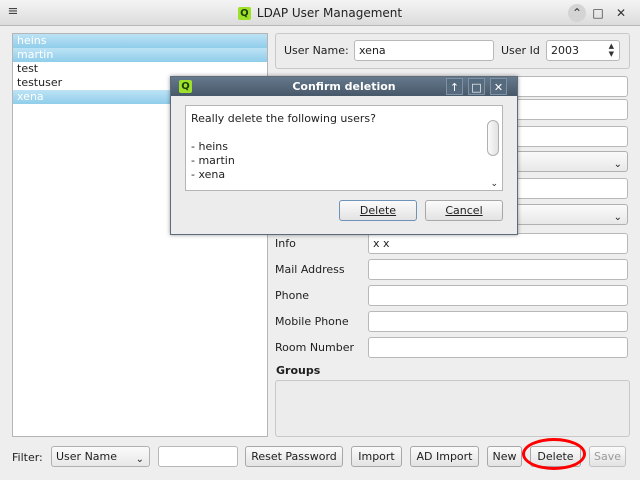 The width and height of the screenshot is (640, 480). I want to click on user-name-input: xena, so click(424, 50).